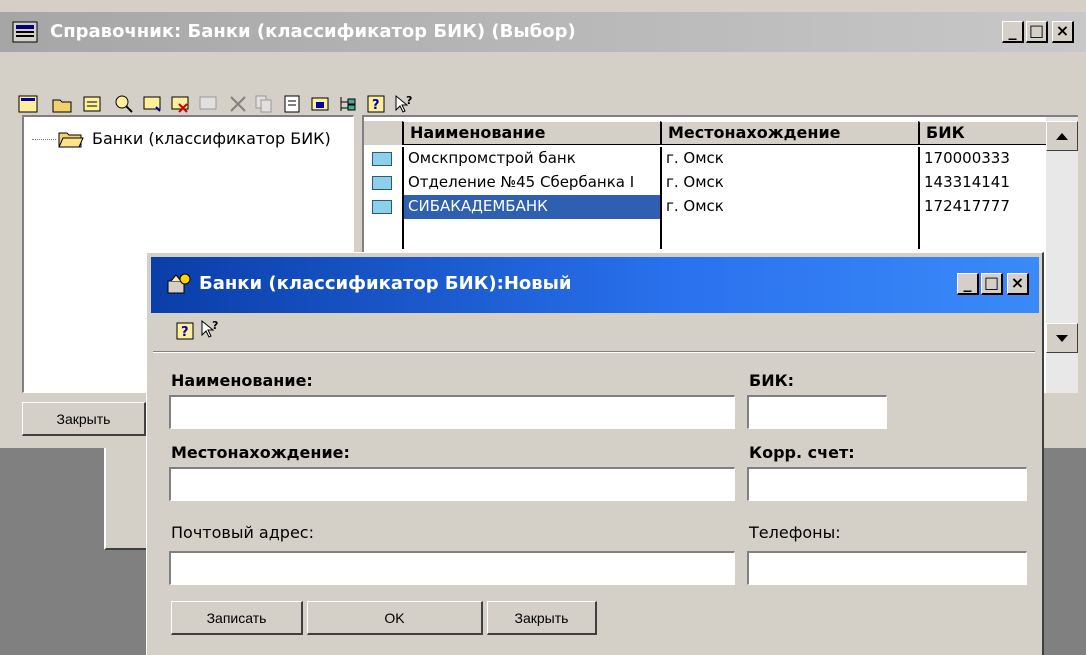 The width and height of the screenshot is (1086, 655). I want to click on delete-icon, so click(180, 104).